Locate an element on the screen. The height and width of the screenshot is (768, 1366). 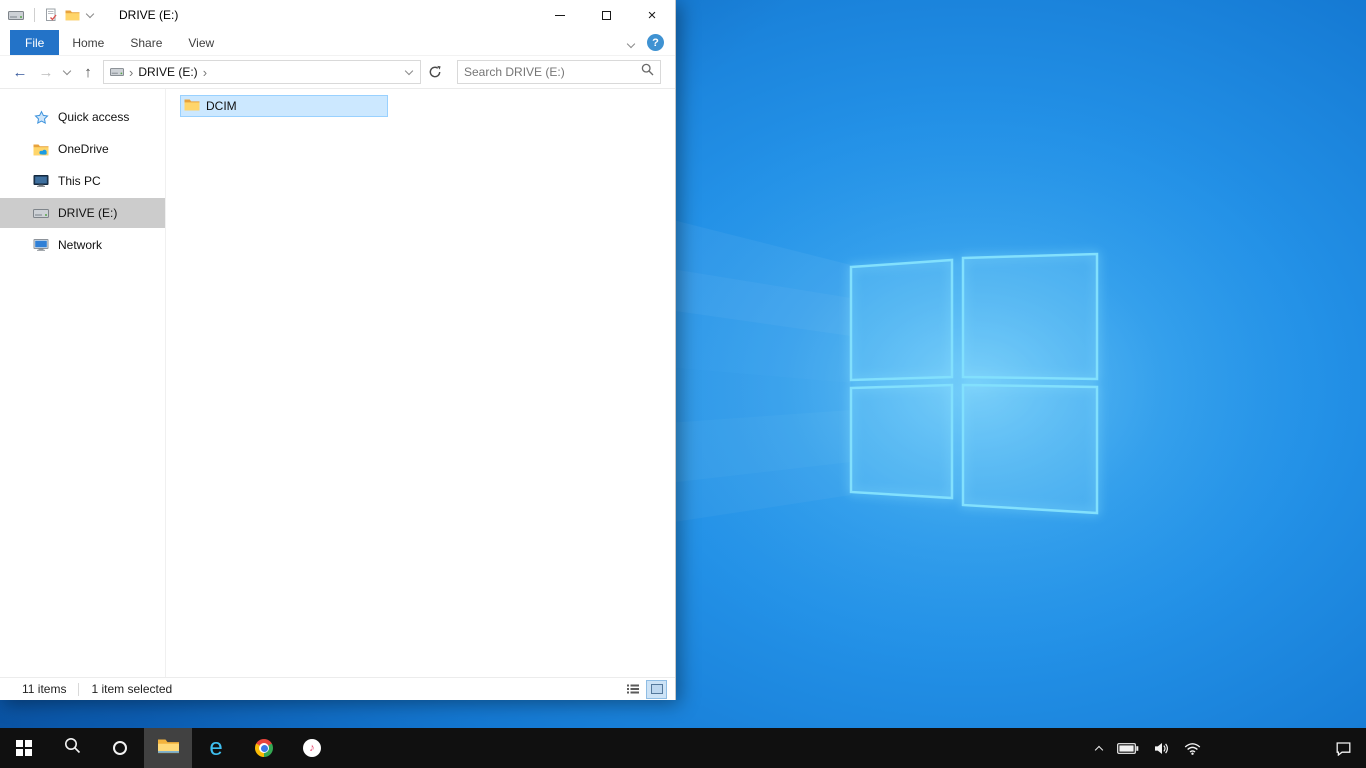
sidebar-item-label: Quick access is located at coordinates (94, 117).